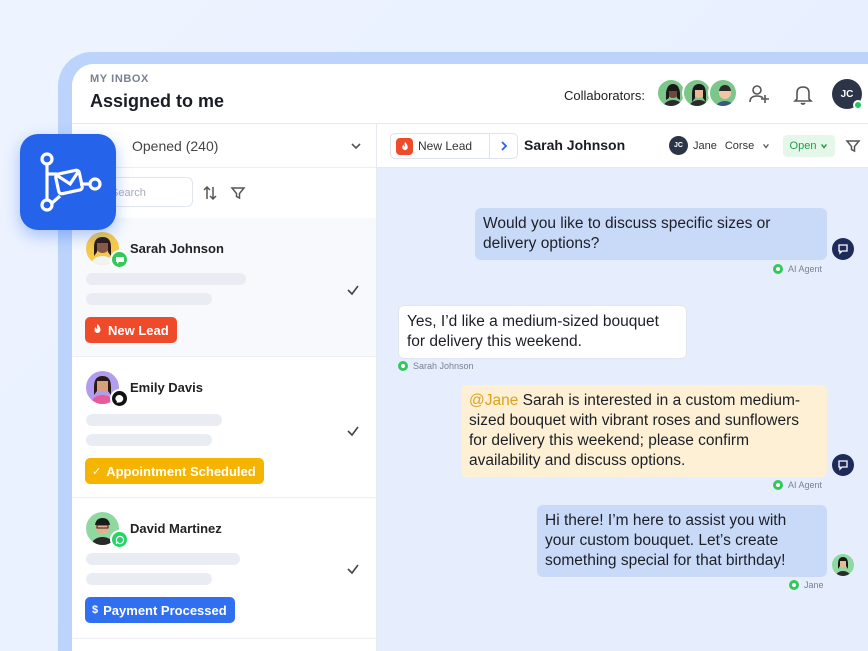  What do you see at coordinates (175, 146) in the screenshot?
I see `status-filter-label: Opened (240)` at bounding box center [175, 146].